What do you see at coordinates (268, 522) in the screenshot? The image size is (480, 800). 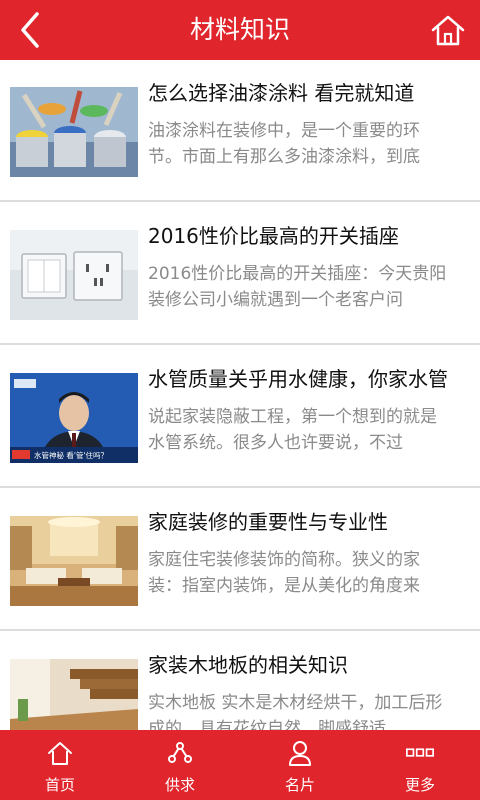 I see `article-title: 家庭装修的重要性与专业性` at bounding box center [268, 522].